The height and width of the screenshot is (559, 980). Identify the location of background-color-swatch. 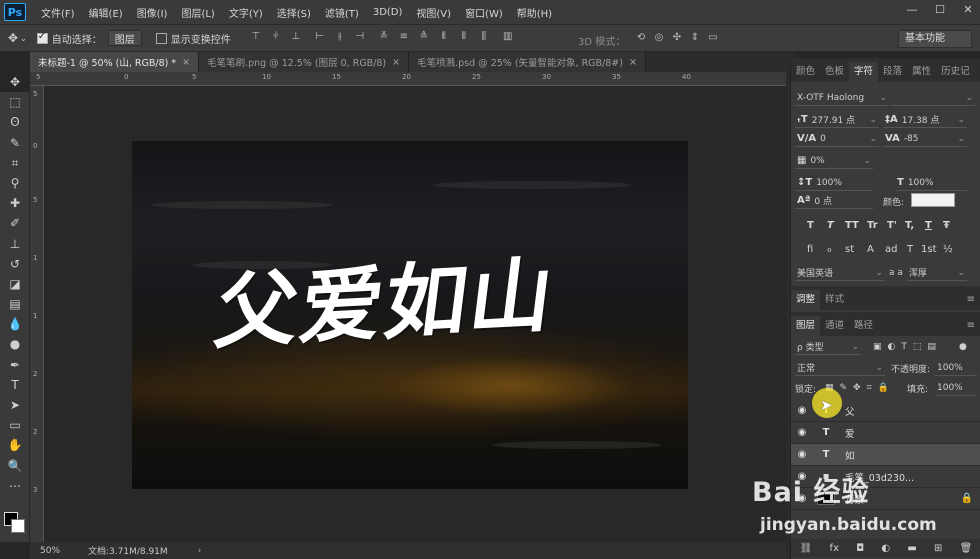
(18, 526).